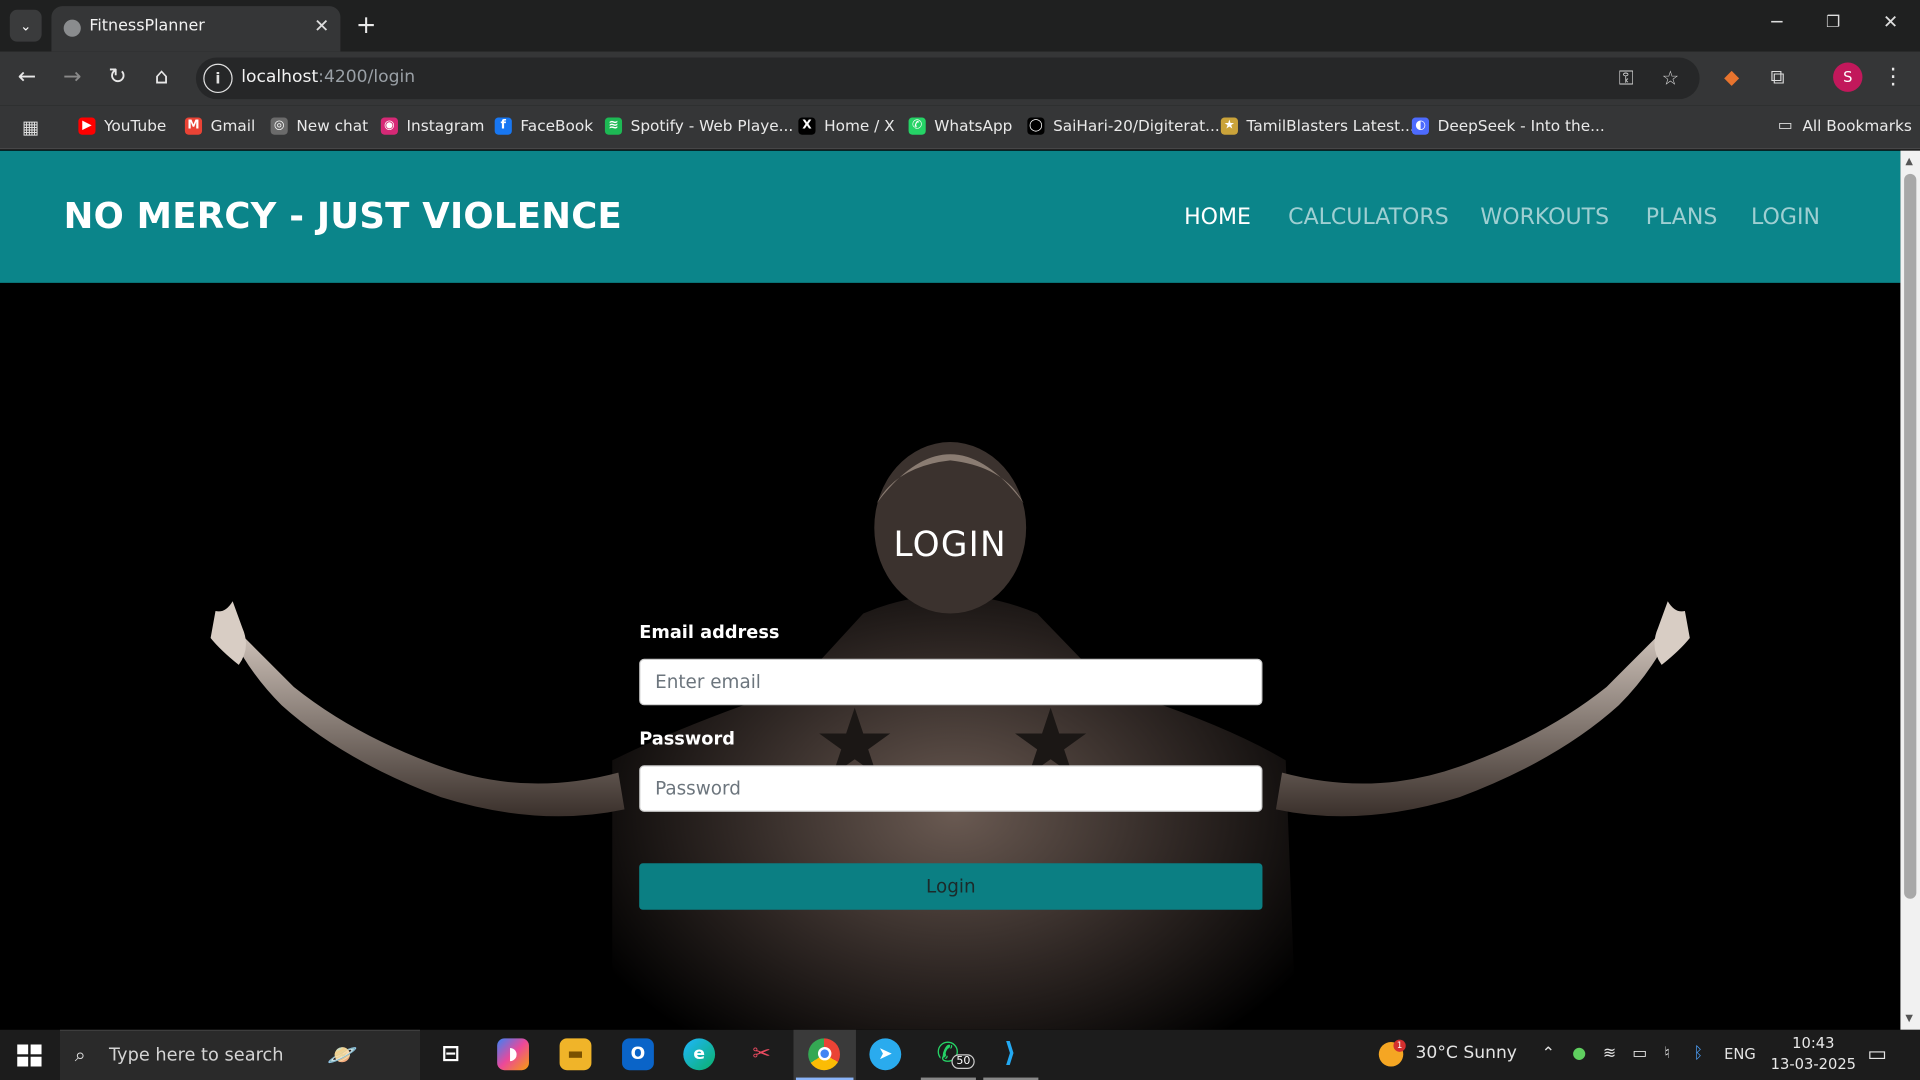 The width and height of the screenshot is (1920, 1080). I want to click on menu-kebab-icon: ⋮, so click(1892, 77).